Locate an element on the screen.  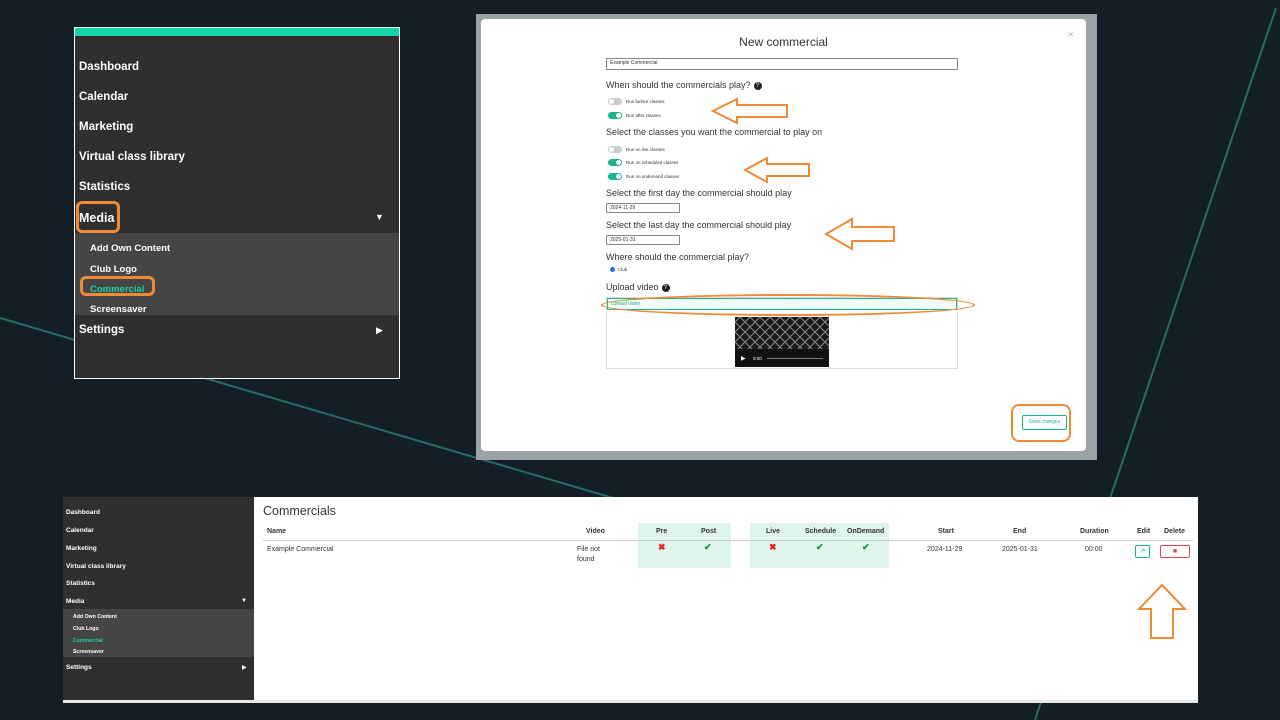
label-club: Club is located at coordinates (623, 269).